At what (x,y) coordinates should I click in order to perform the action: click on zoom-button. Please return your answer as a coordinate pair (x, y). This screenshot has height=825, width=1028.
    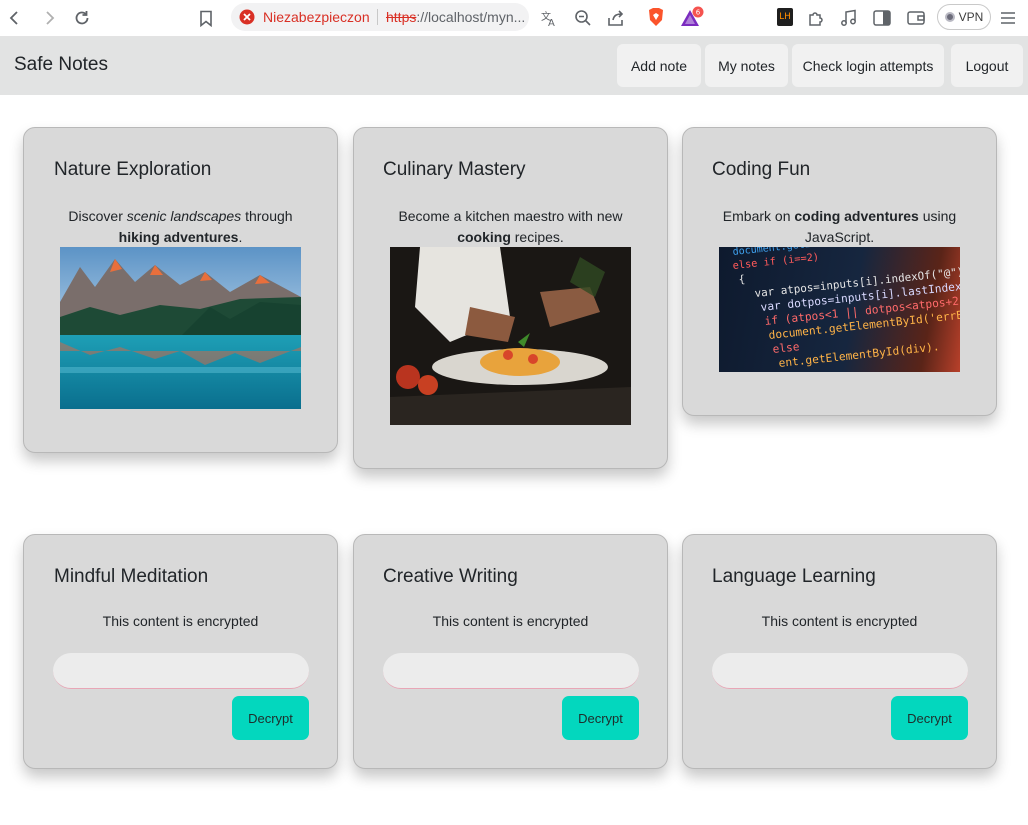
    Looking at the image, I should click on (583, 18).